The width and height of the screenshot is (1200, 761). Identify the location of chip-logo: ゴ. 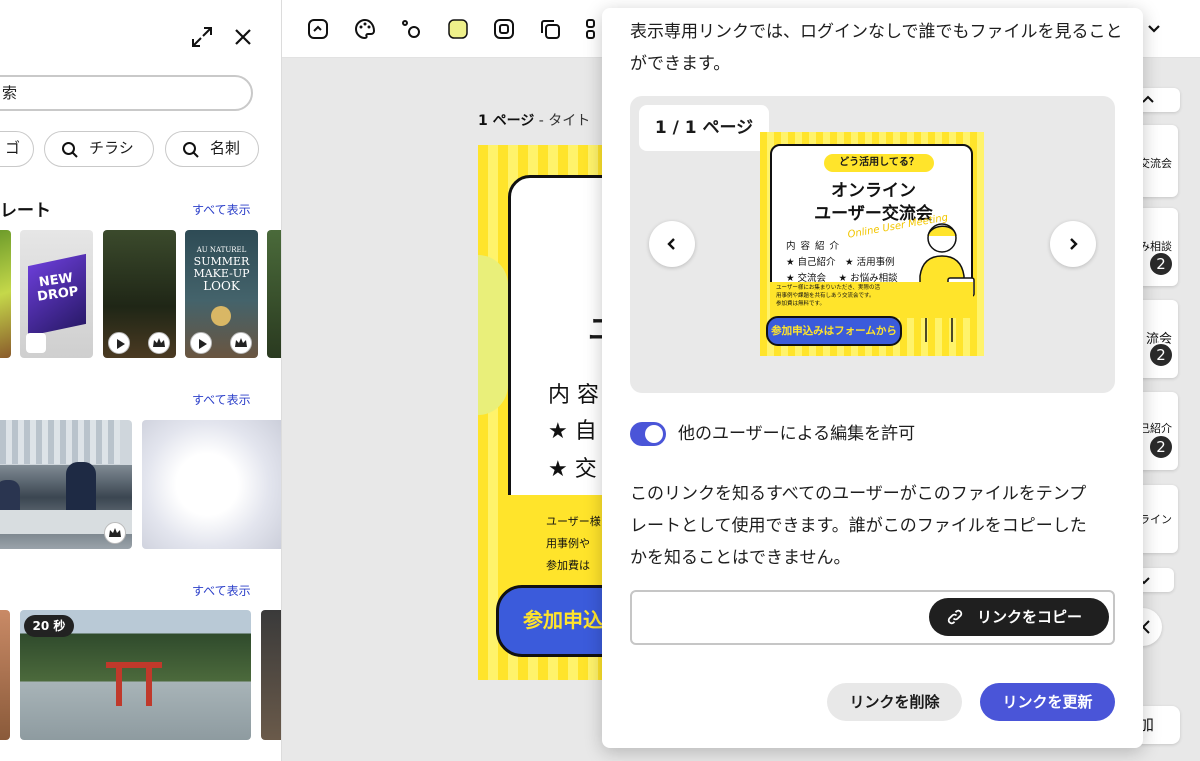
(17, 149).